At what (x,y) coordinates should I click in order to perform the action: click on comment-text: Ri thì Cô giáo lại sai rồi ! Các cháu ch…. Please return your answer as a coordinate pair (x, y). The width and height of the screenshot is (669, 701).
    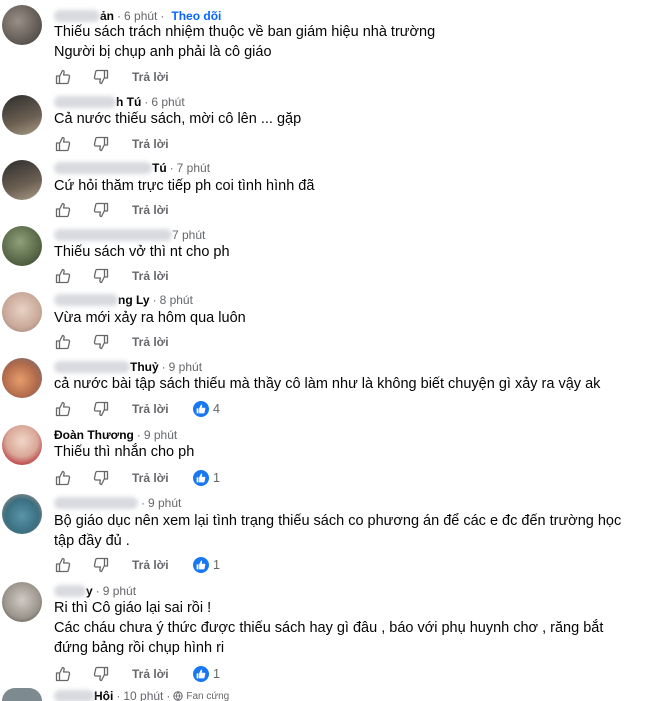
    Looking at the image, I should click on (328, 628).